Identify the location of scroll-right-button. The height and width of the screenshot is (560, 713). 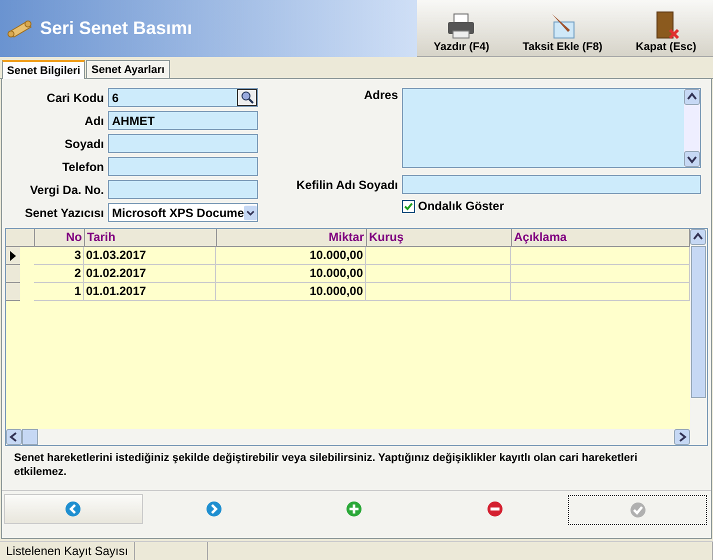
(682, 437).